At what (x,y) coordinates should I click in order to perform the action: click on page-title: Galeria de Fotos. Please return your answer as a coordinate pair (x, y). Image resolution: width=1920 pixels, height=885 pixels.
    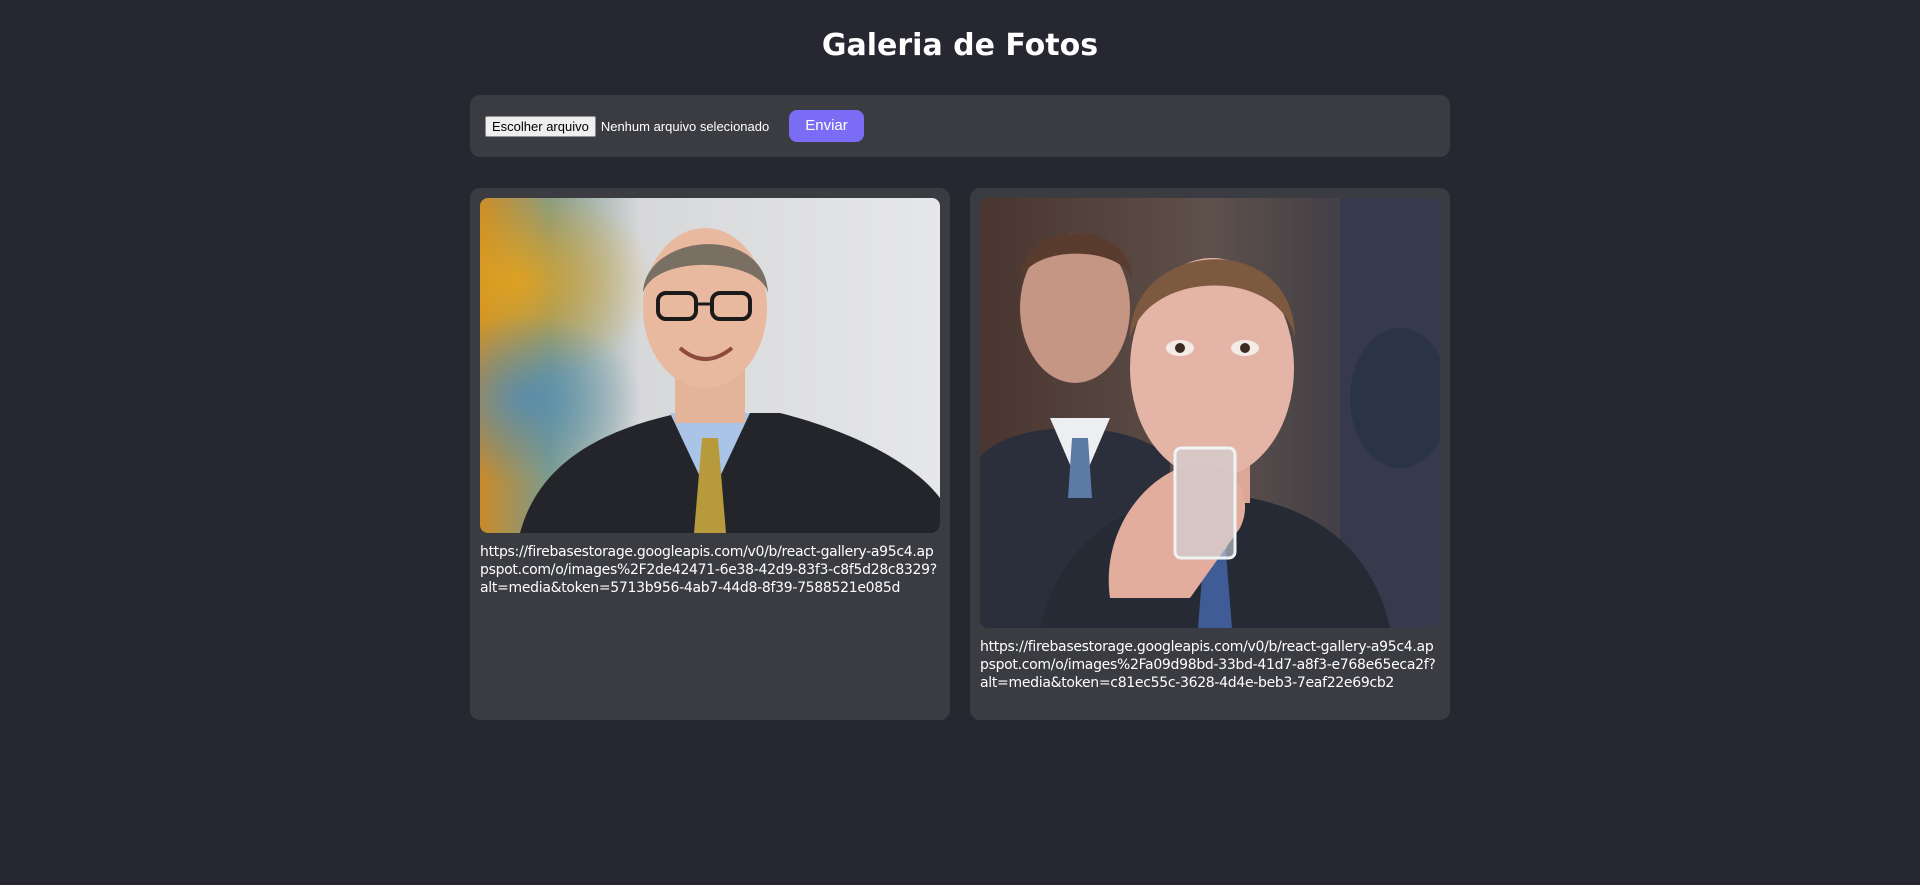
    Looking at the image, I should click on (960, 45).